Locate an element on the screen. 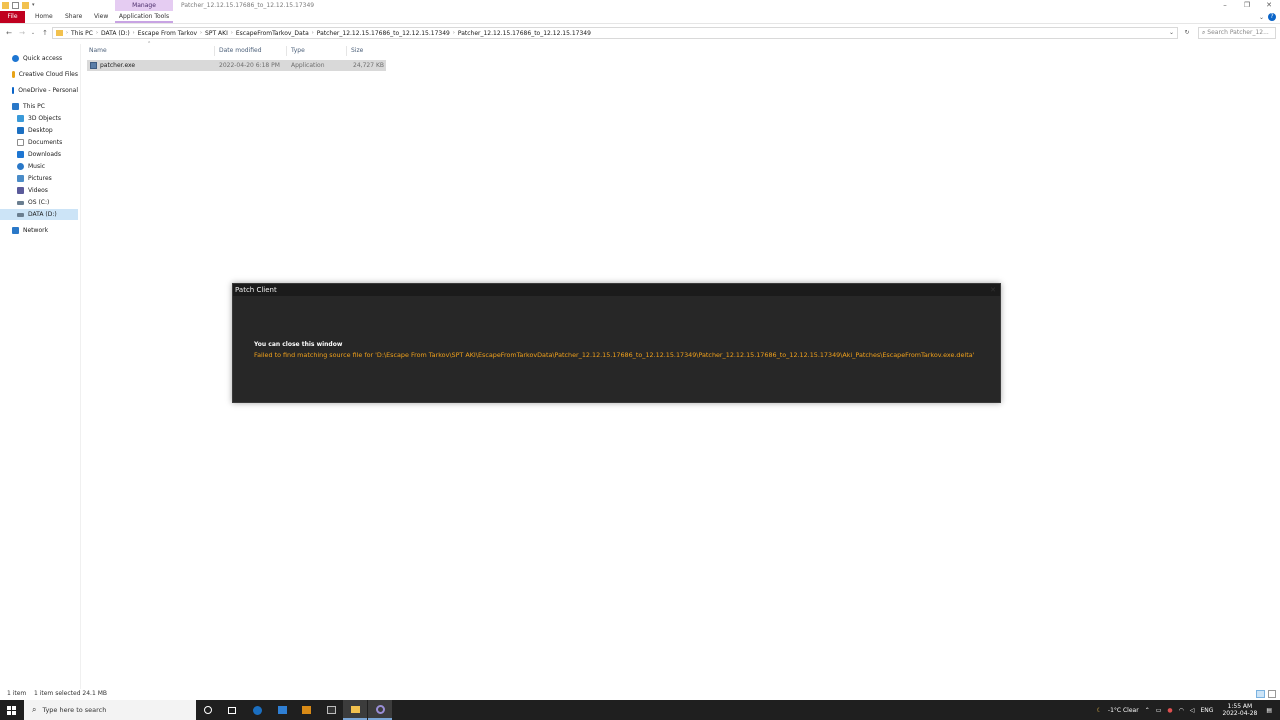 The height and width of the screenshot is (720, 1280). restore-button: ❐ is located at coordinates (1247, 5).